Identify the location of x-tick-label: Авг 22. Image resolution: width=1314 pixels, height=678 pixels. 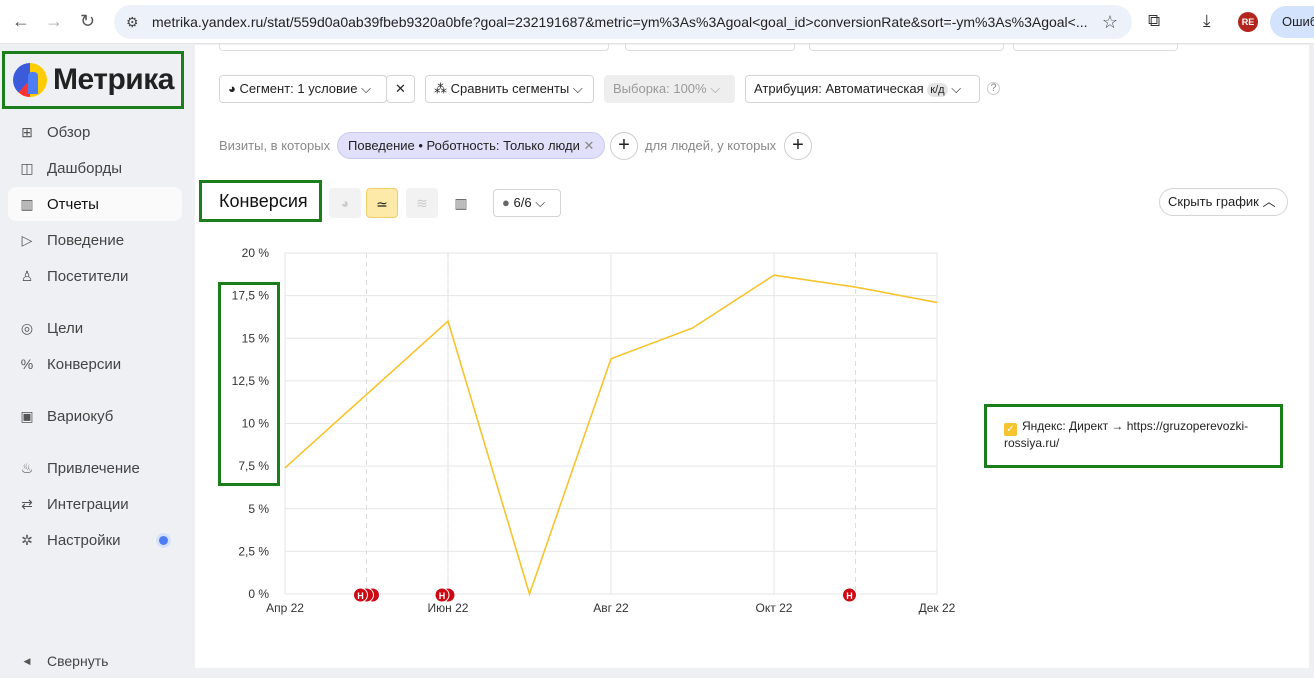
(611, 608).